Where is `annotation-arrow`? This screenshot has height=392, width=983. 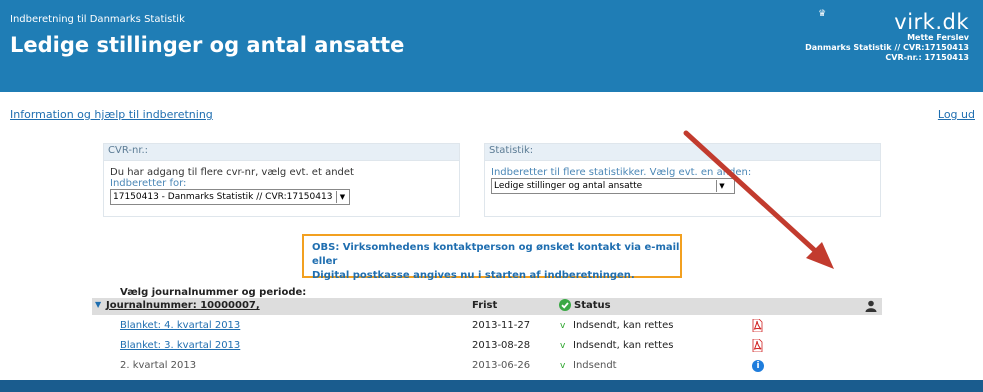
annotation-arrow is located at coordinates (758, 199).